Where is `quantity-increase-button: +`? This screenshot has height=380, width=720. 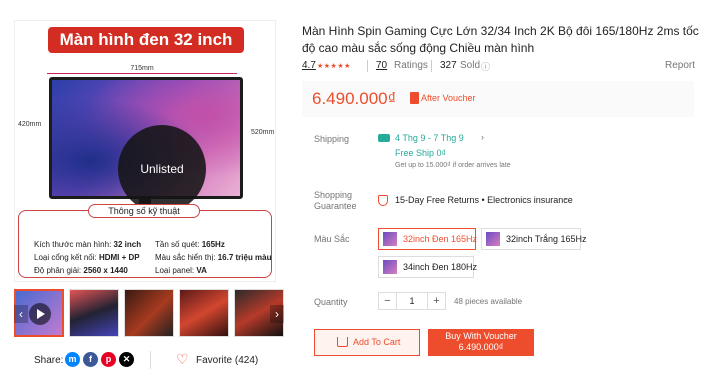 quantity-increase-button: + is located at coordinates (436, 301).